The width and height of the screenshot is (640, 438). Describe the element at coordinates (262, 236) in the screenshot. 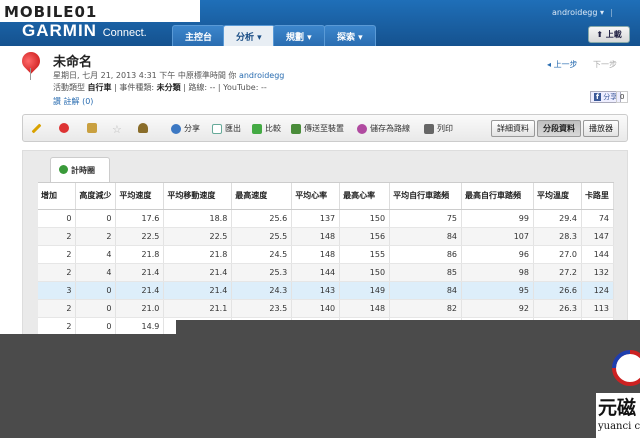

I see `table-cell: 25.5` at that location.